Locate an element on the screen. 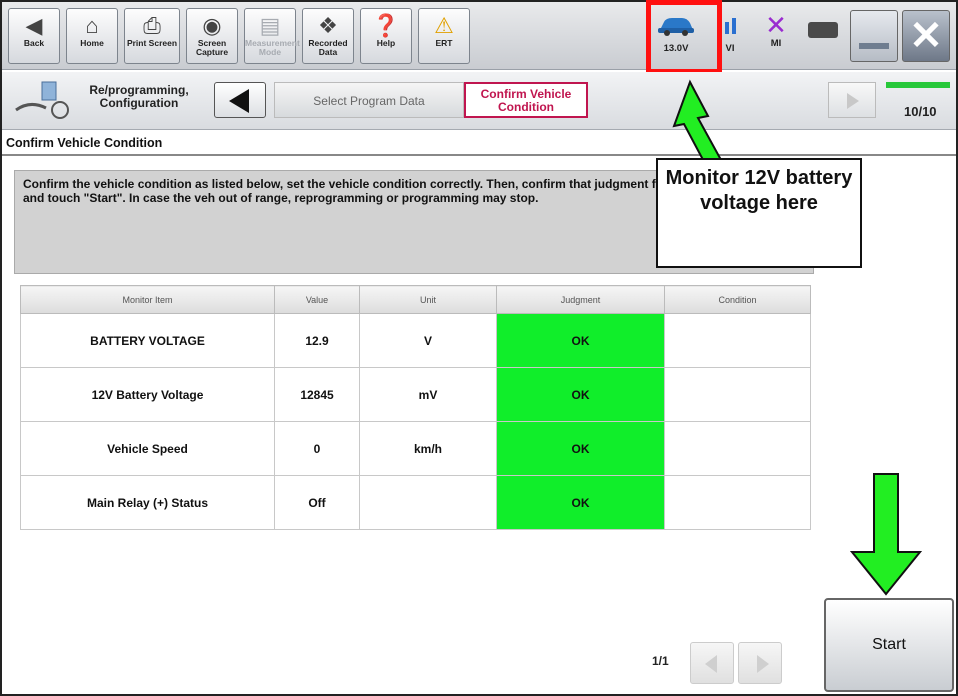  callout-box: Monitor 12V battery voltage here is located at coordinates (759, 213).